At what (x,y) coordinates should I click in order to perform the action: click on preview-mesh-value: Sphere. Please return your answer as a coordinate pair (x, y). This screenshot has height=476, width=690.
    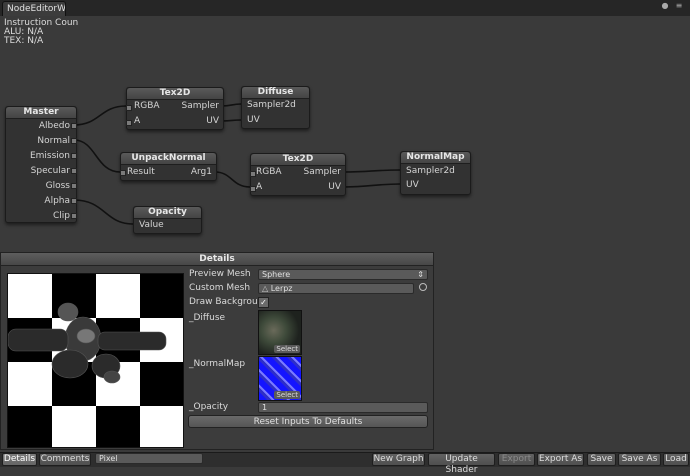
    Looking at the image, I should click on (276, 274).